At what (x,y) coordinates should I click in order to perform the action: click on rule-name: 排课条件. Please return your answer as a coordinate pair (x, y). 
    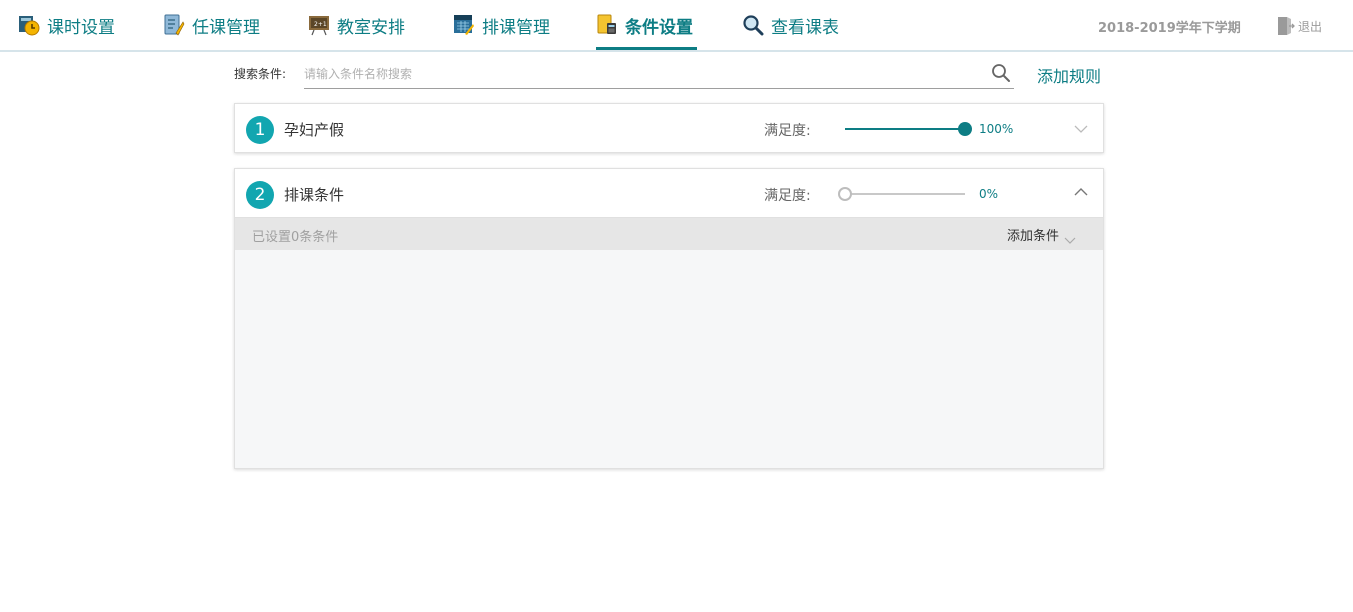
    Looking at the image, I should click on (314, 195).